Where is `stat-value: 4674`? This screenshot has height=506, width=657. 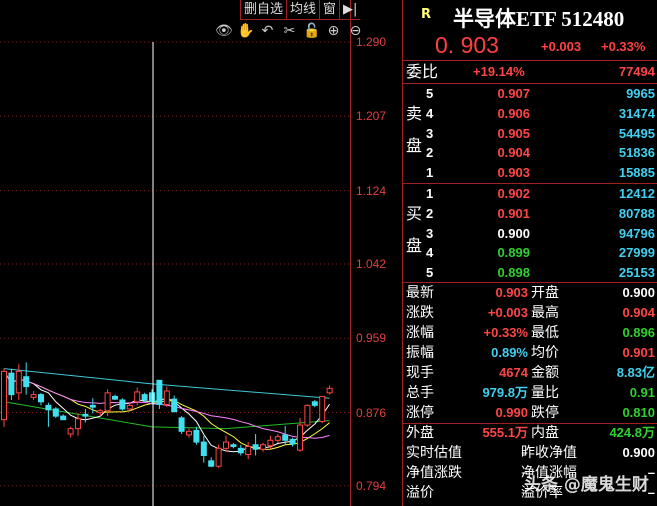
stat-value: 4674 is located at coordinates (513, 372).